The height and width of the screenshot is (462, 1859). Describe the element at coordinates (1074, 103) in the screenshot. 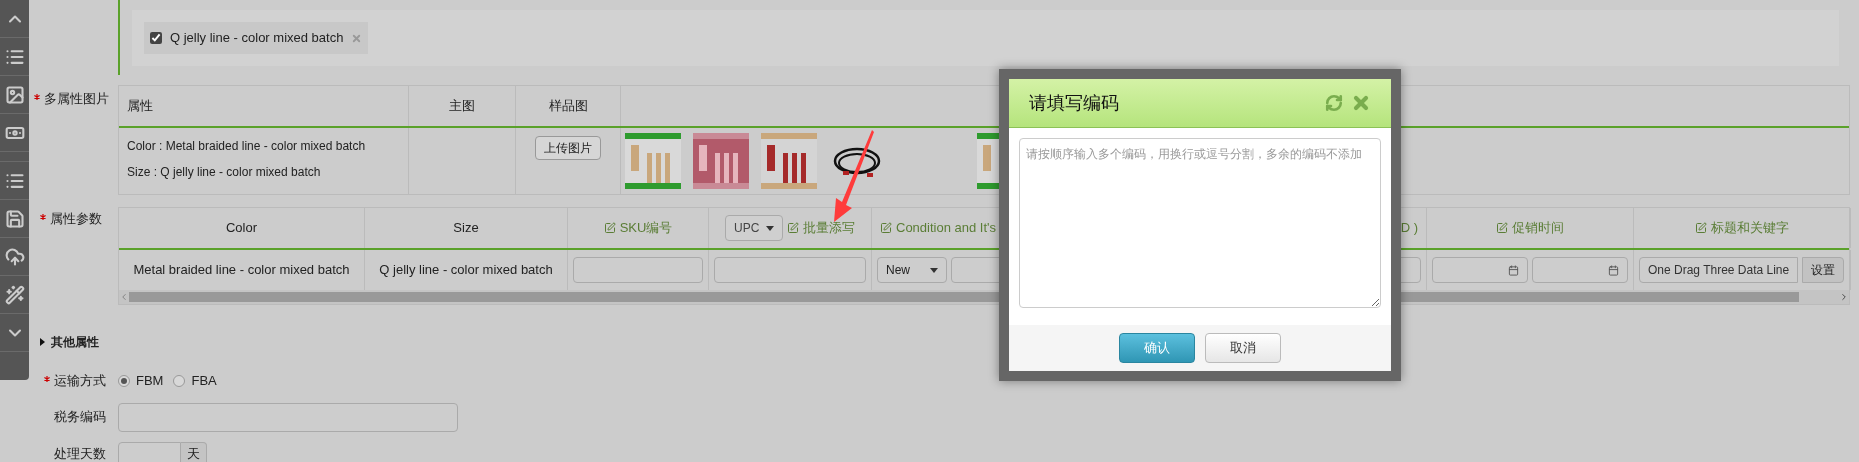

I see `dialog-title: 请填写编码` at that location.